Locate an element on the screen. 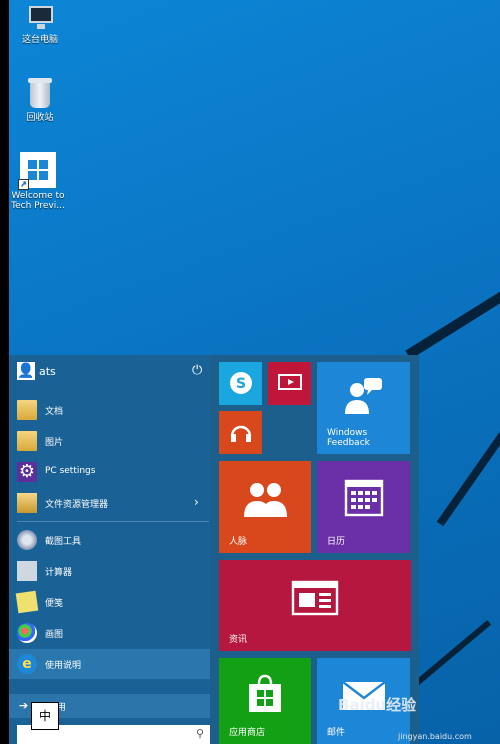 This screenshot has width=500, height=744. desktop-icon-recycle-bin: 回收站 is located at coordinates (40, 100).